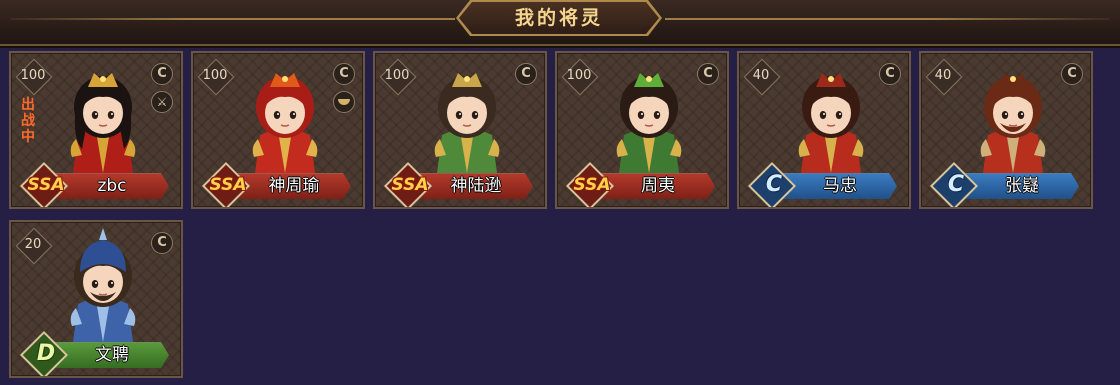  Describe the element at coordinates (887, 19) in the screenshot. I see `header-ornament-right` at that location.